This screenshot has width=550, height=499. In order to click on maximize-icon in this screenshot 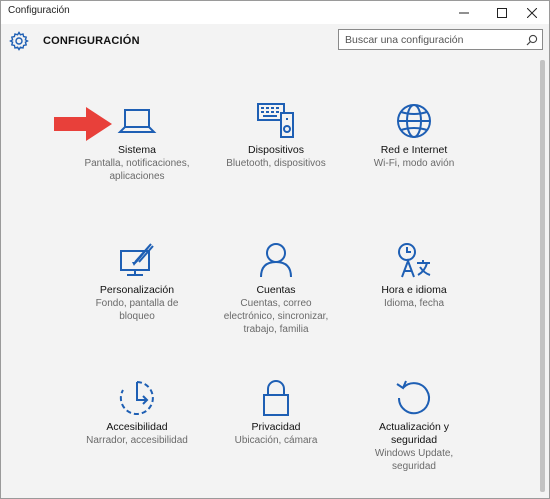, I will do `click(502, 12)`.